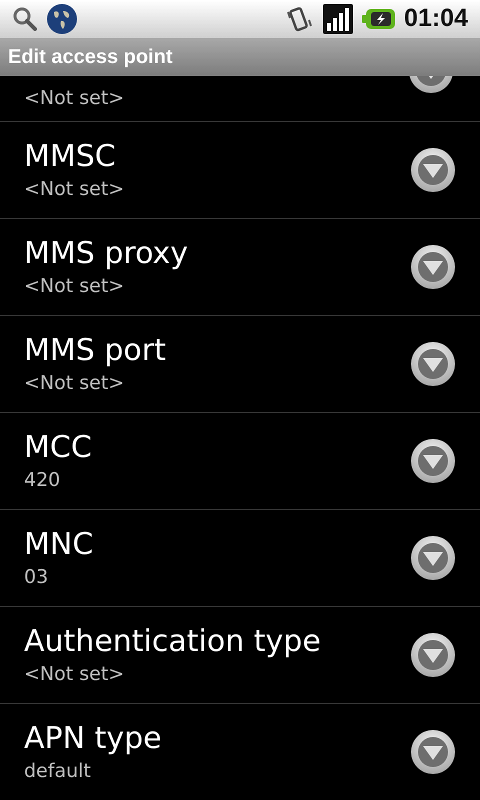 Image resolution: width=480 pixels, height=800 pixels. What do you see at coordinates (240, 461) in the screenshot?
I see `setting-row: MCC 420` at bounding box center [240, 461].